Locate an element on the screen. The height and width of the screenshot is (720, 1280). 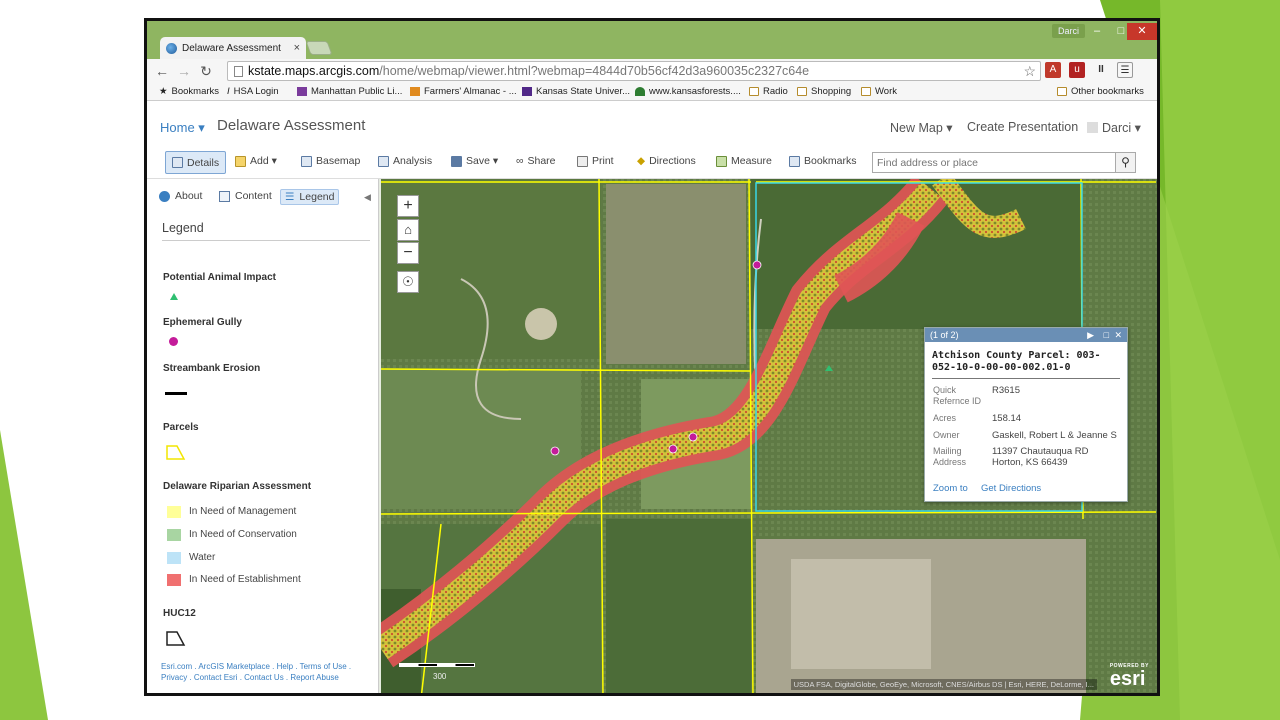
close-window-icon: ✕ is located at coordinates (1142, 31).